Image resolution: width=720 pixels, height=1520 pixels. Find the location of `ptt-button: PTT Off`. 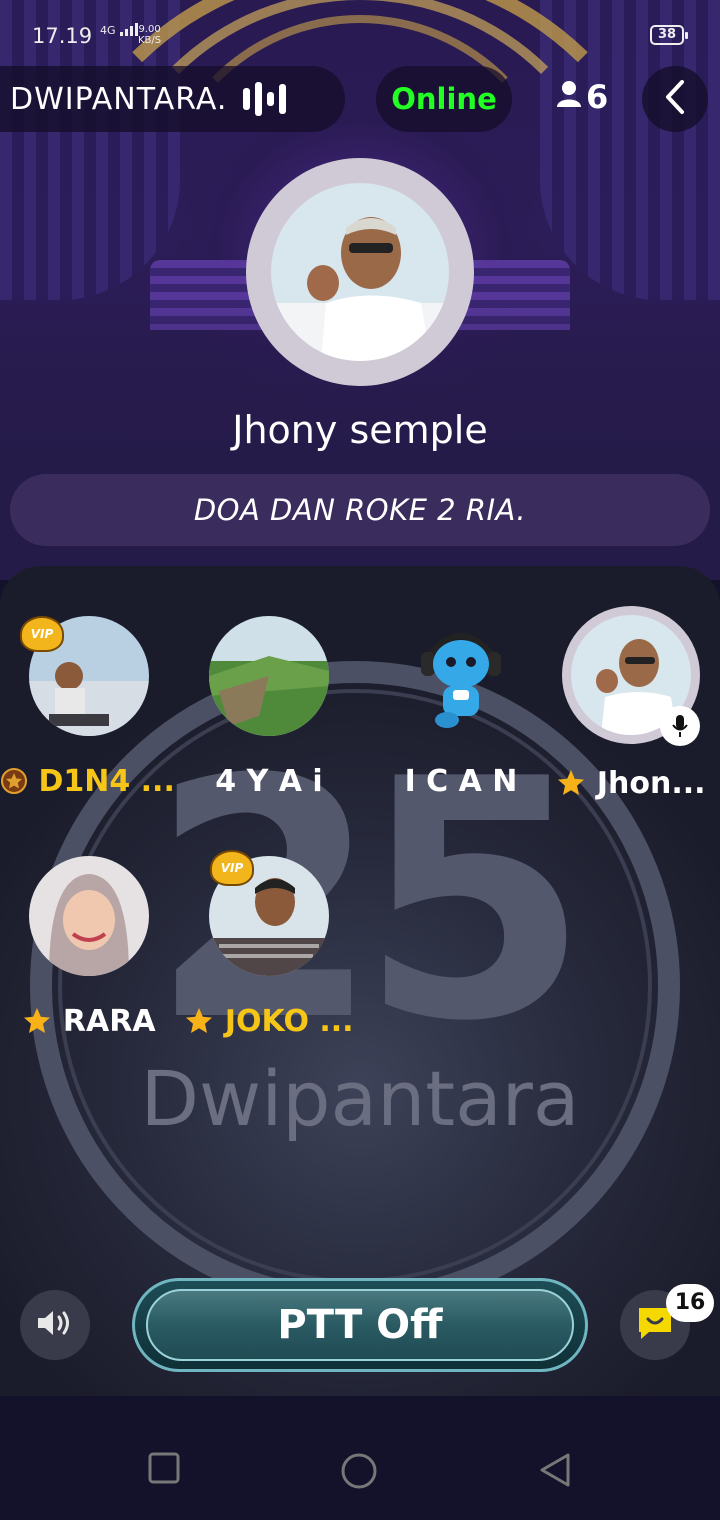

ptt-button: PTT Off is located at coordinates (360, 1325).